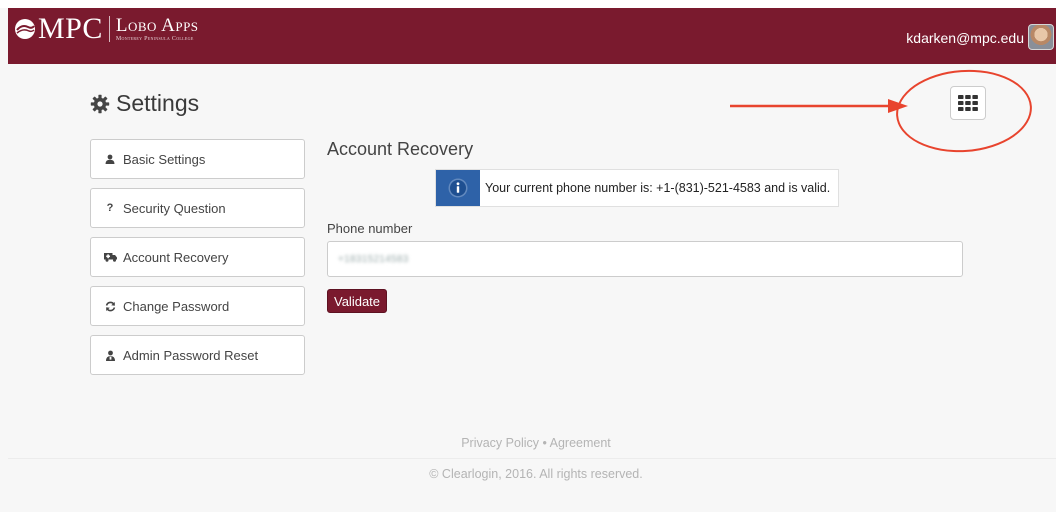  I want to click on sidebar-item-account-recovery: Account Recovery, so click(197, 257).